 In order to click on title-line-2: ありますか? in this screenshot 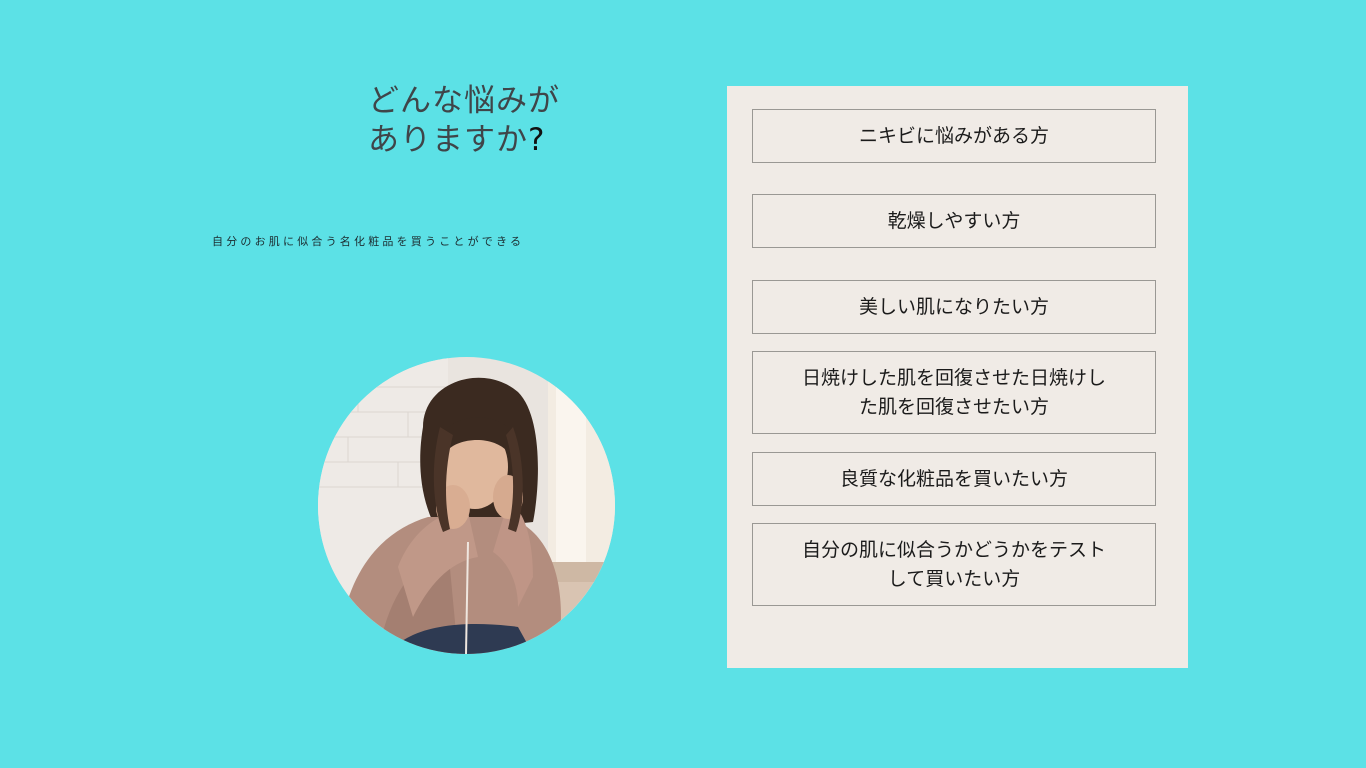, I will do `click(464, 140)`.